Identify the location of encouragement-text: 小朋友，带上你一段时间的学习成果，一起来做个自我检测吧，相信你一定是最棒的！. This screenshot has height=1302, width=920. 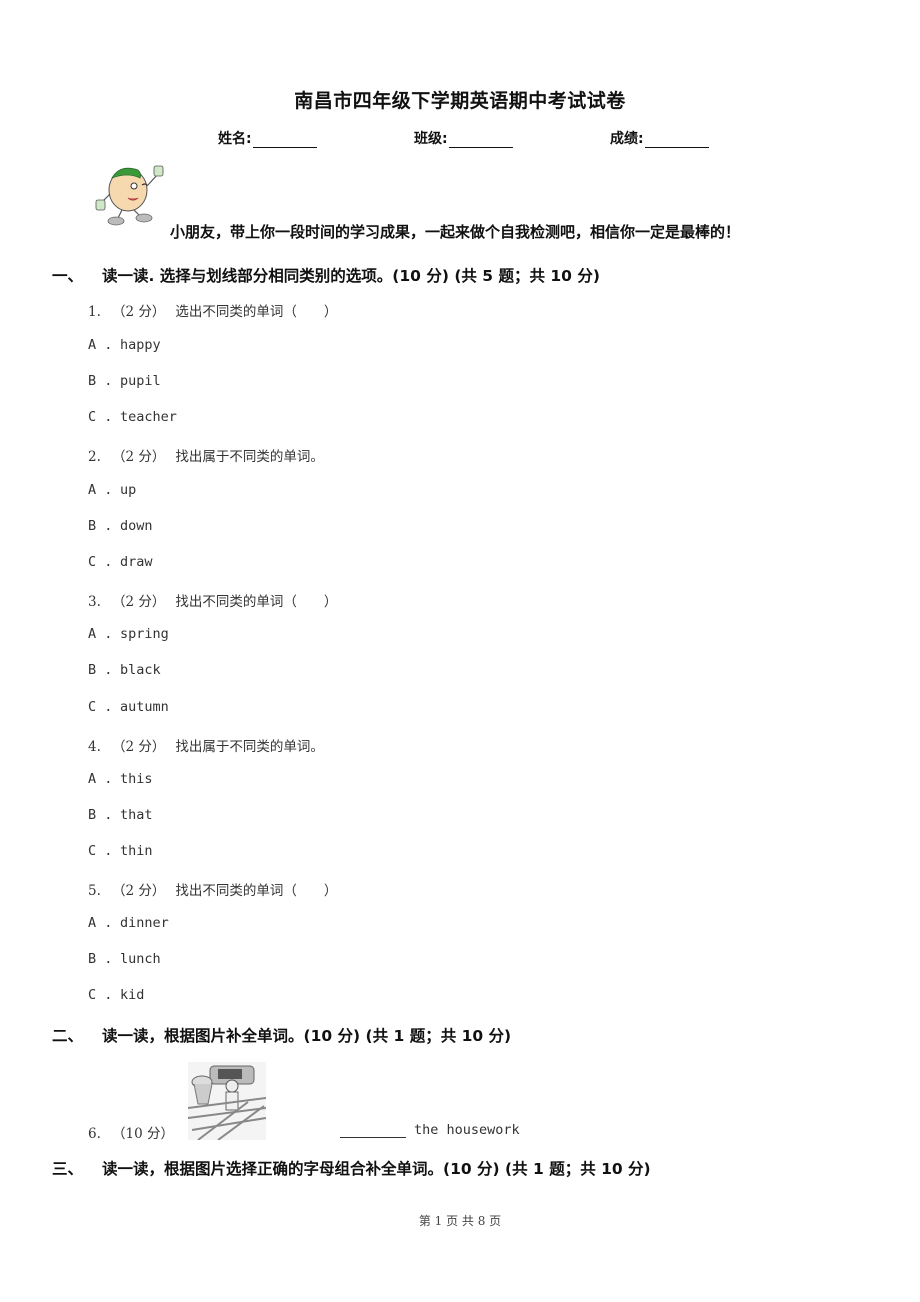
(455, 232).